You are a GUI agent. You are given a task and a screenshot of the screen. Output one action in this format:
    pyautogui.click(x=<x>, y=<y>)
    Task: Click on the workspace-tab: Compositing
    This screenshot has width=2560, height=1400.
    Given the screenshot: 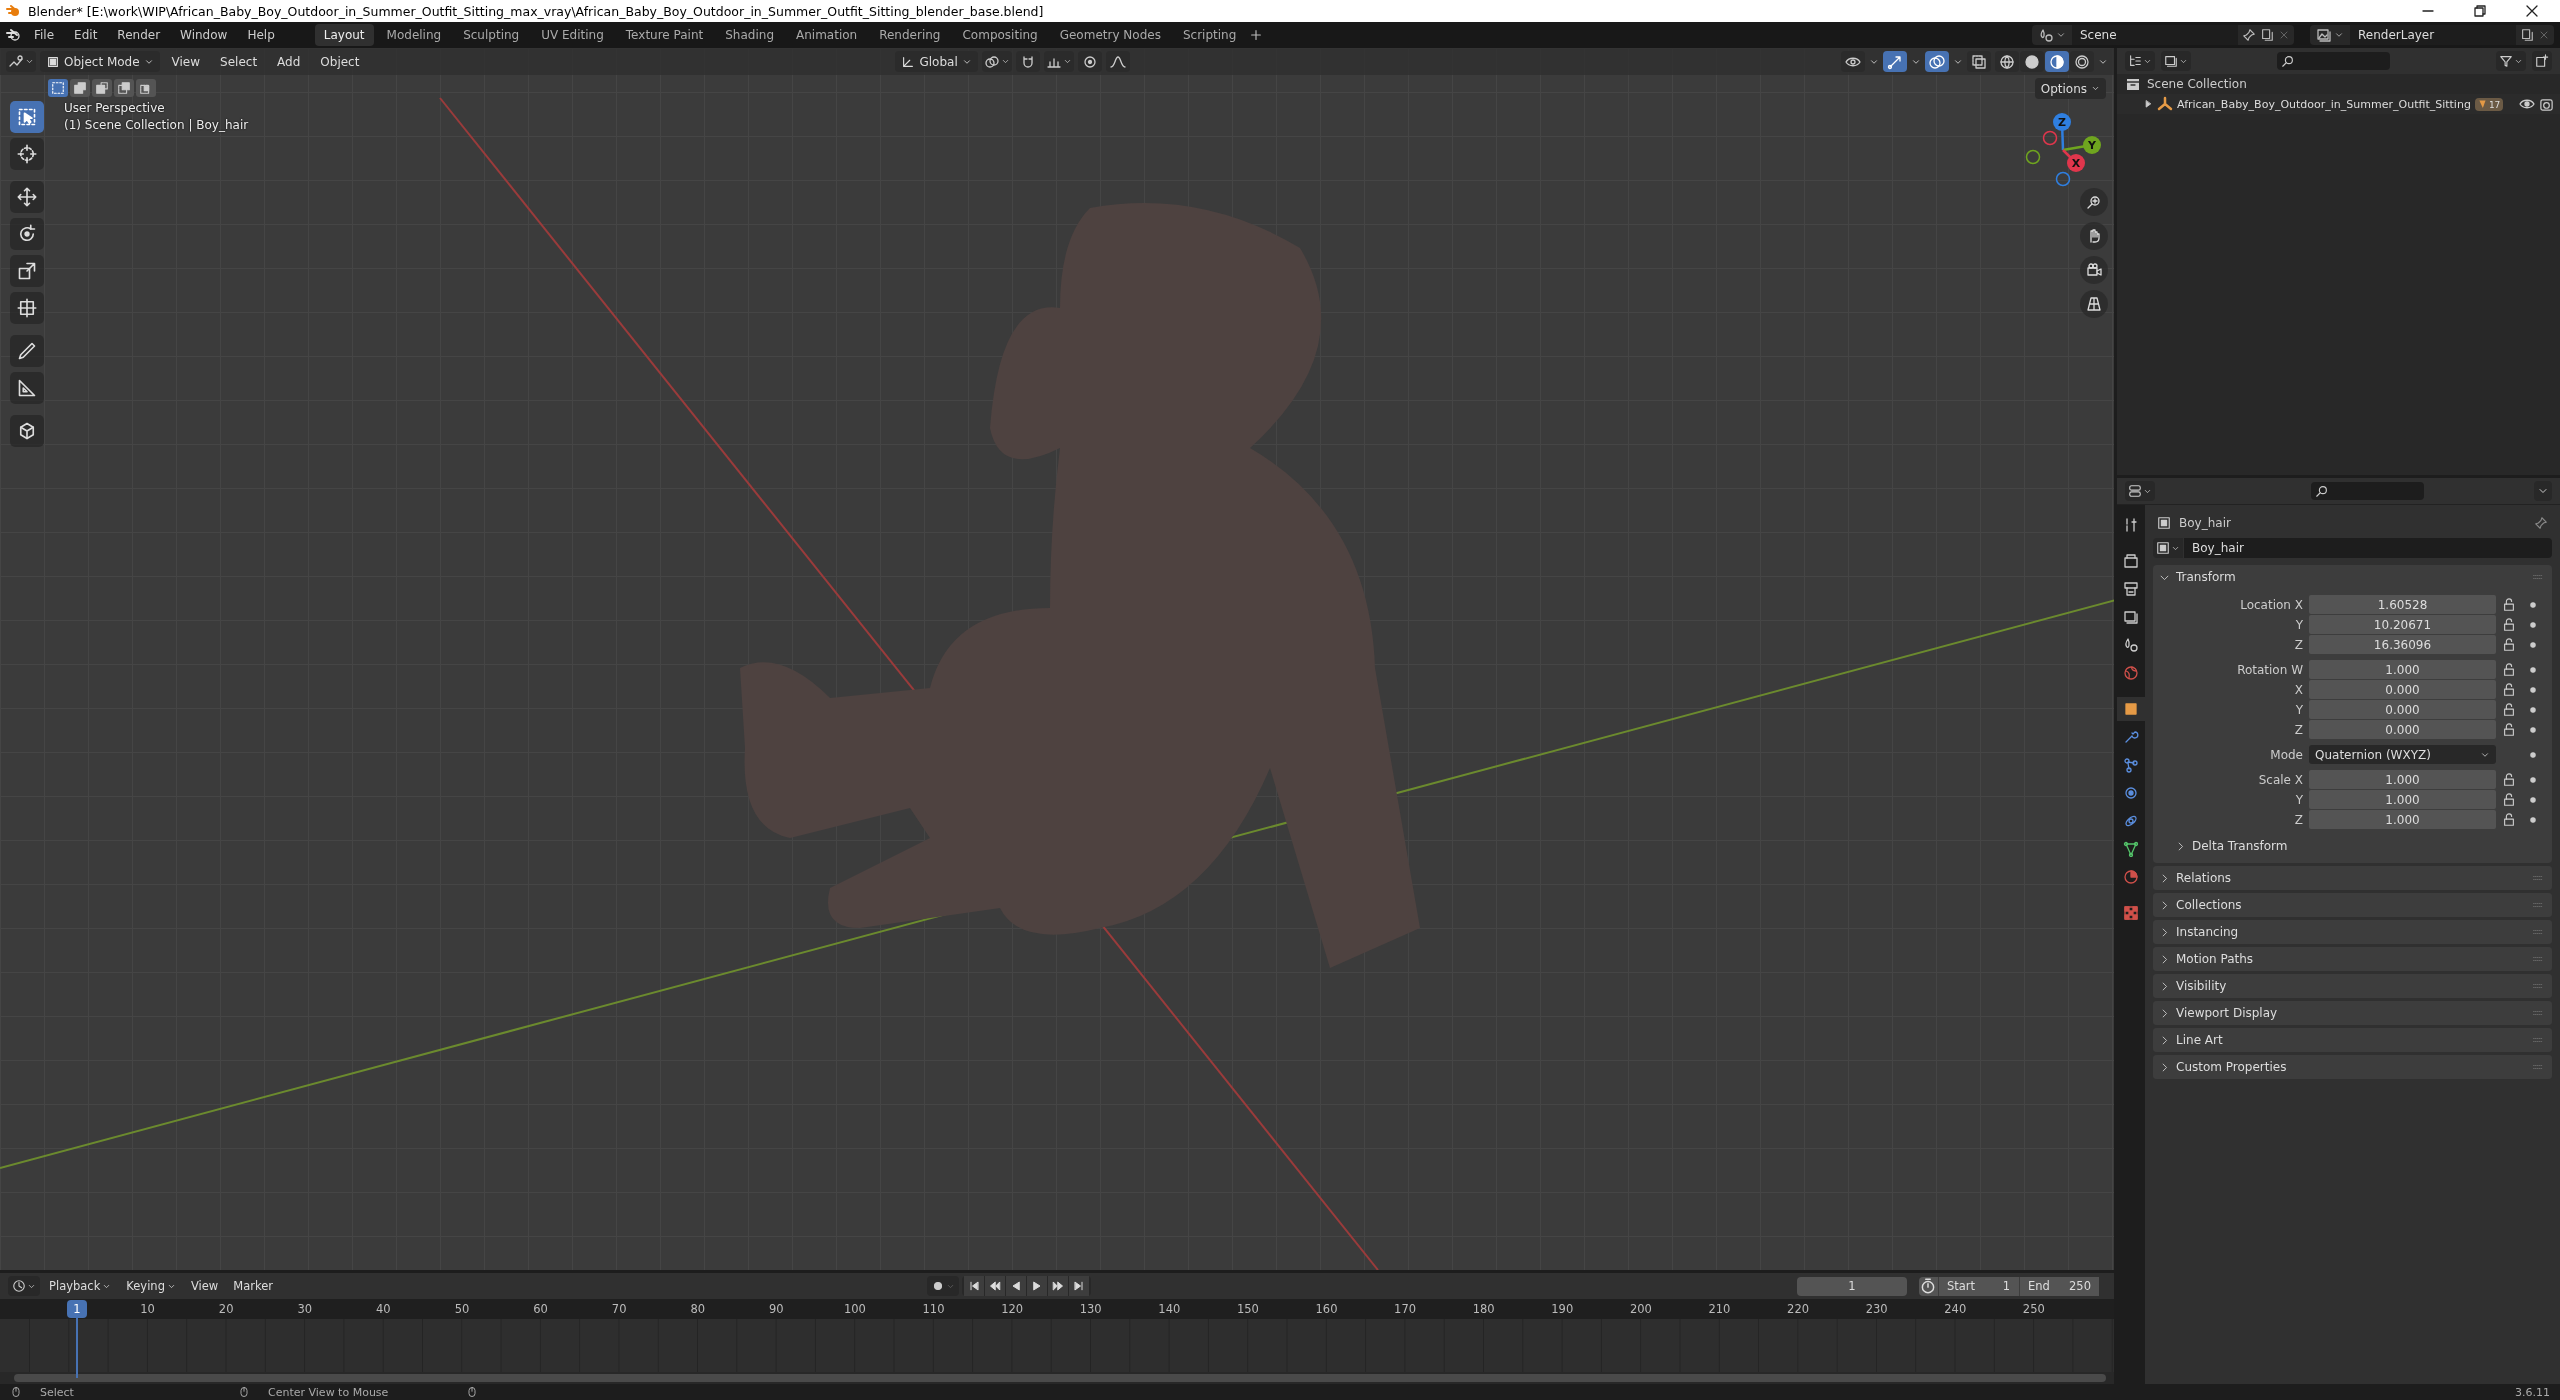 What is the action you would take?
    pyautogui.click(x=1000, y=35)
    